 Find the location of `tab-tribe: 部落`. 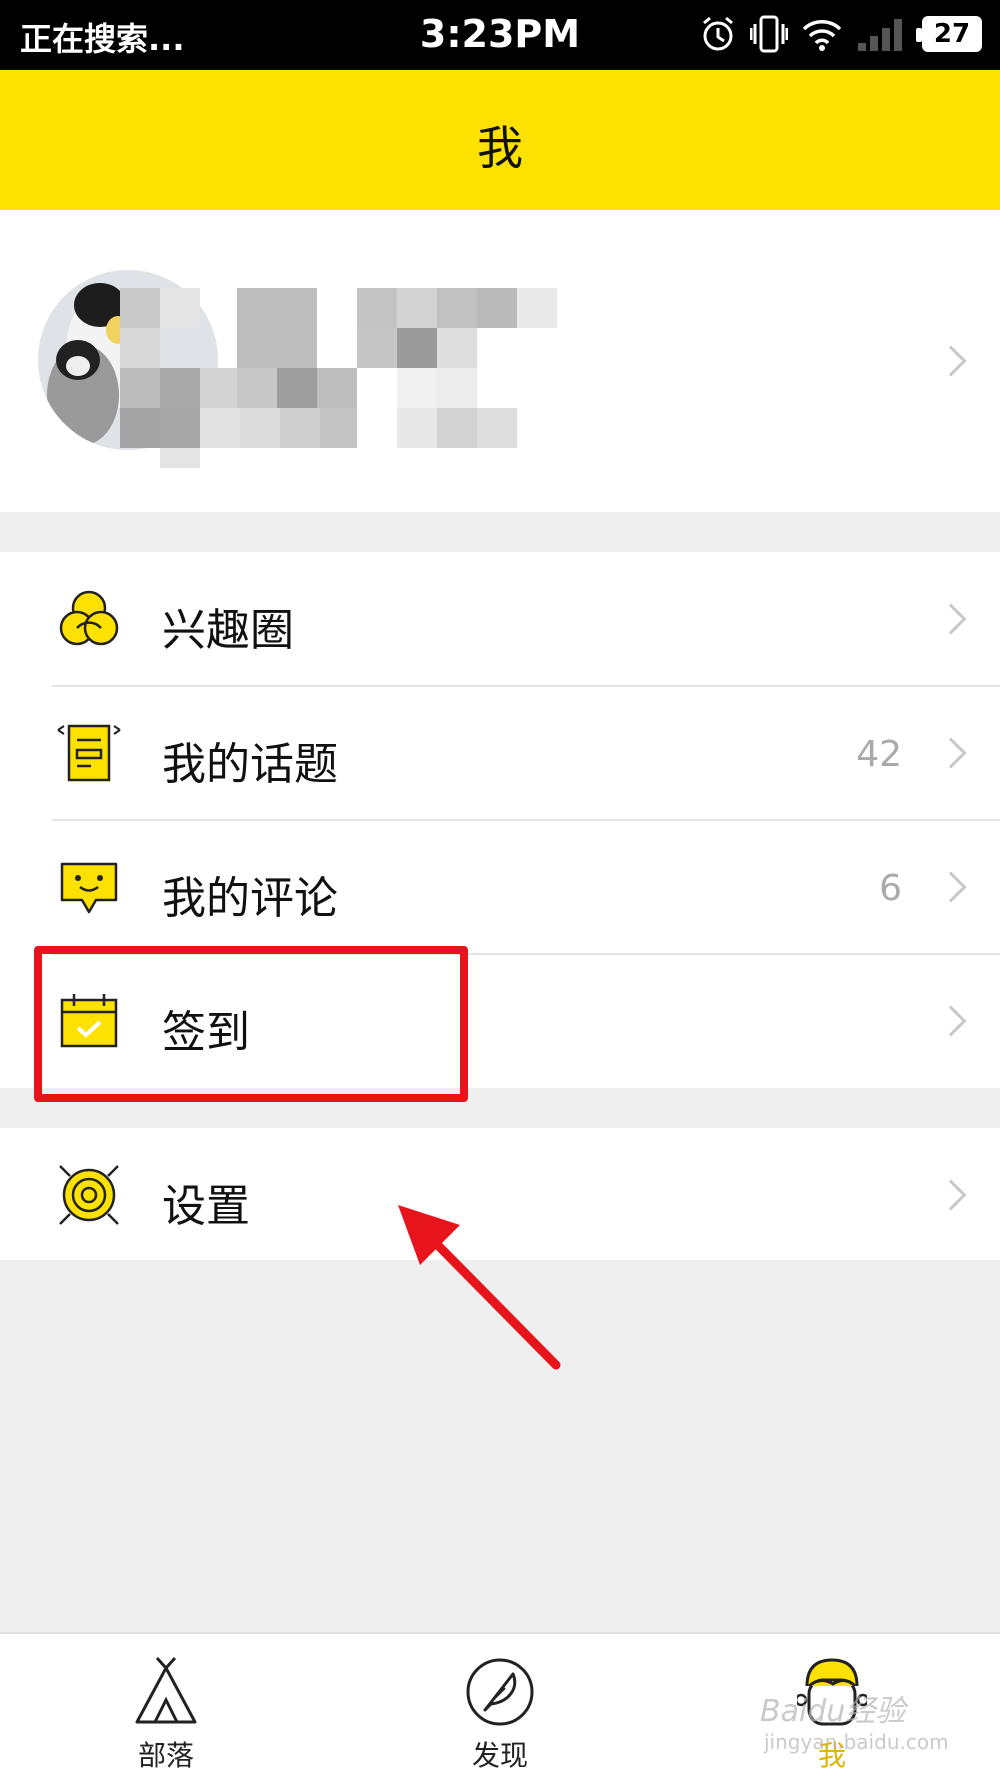

tab-tribe: 部落 is located at coordinates (166, 1705).